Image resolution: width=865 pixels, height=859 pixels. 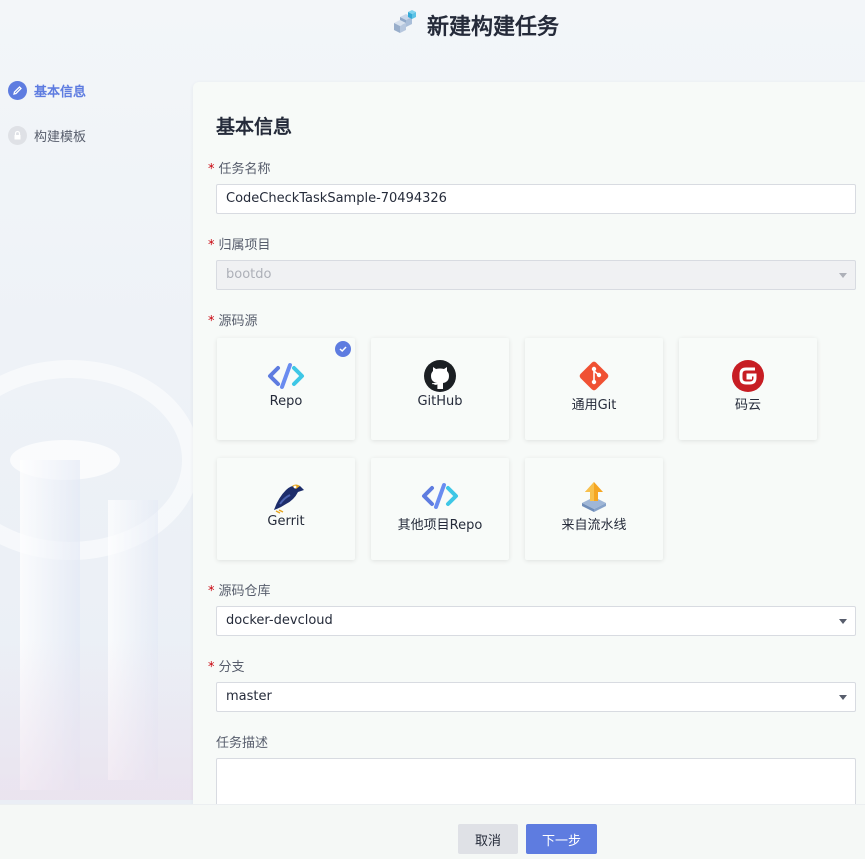 I want to click on lock-icon, so click(x=17, y=135).